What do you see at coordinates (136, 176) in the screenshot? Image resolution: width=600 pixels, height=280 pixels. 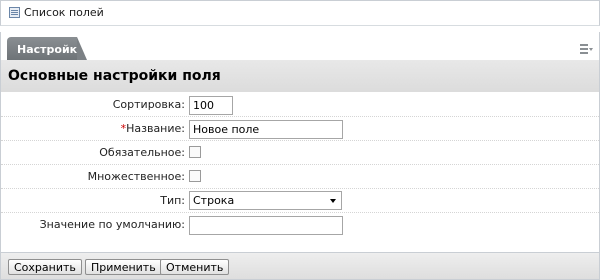 I see `multiple-label: Множественное:` at bounding box center [136, 176].